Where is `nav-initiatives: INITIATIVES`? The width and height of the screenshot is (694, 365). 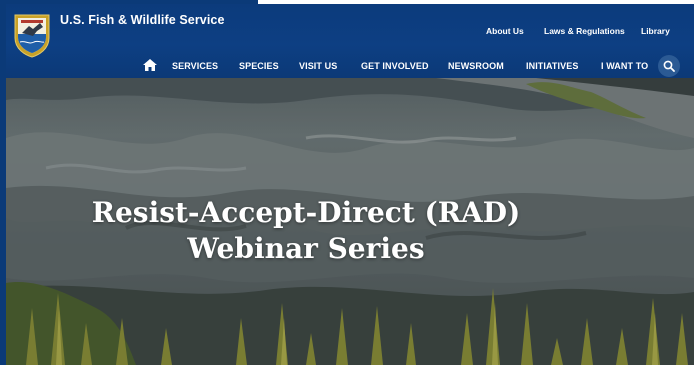 nav-initiatives: INITIATIVES is located at coordinates (552, 66).